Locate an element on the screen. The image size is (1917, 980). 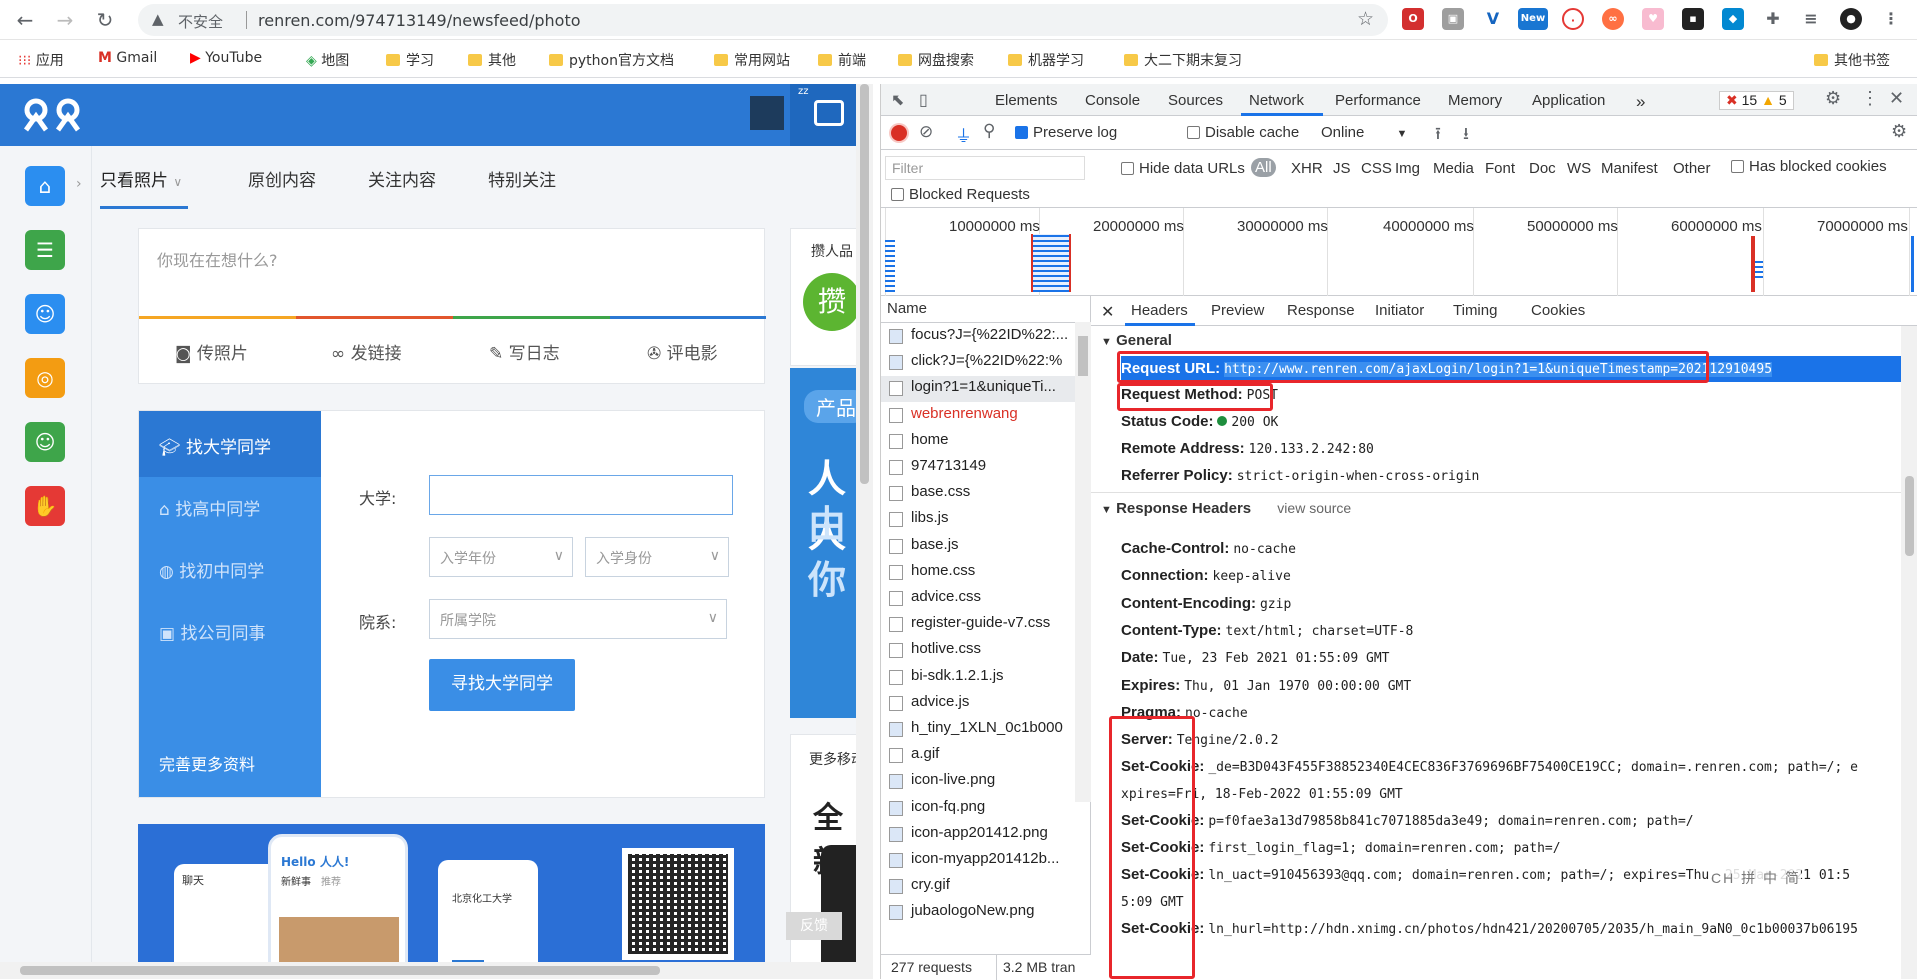
reading-list-icon: ≡ is located at coordinates (1811, 19).